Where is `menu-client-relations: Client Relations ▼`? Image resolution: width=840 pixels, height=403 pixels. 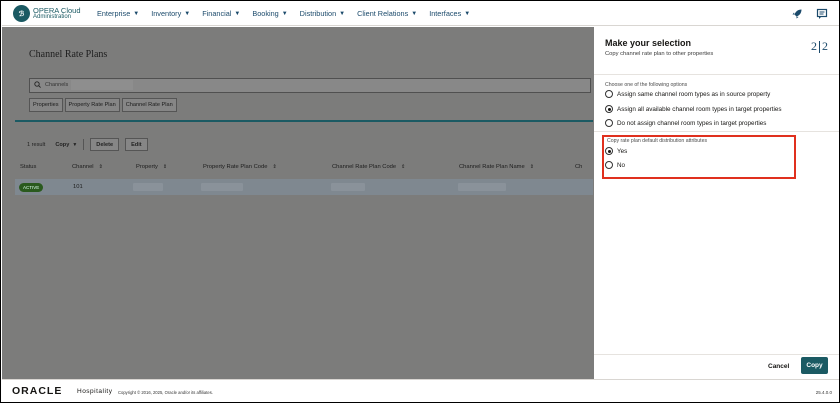 menu-client-relations: Client Relations ▼ is located at coordinates (387, 13).